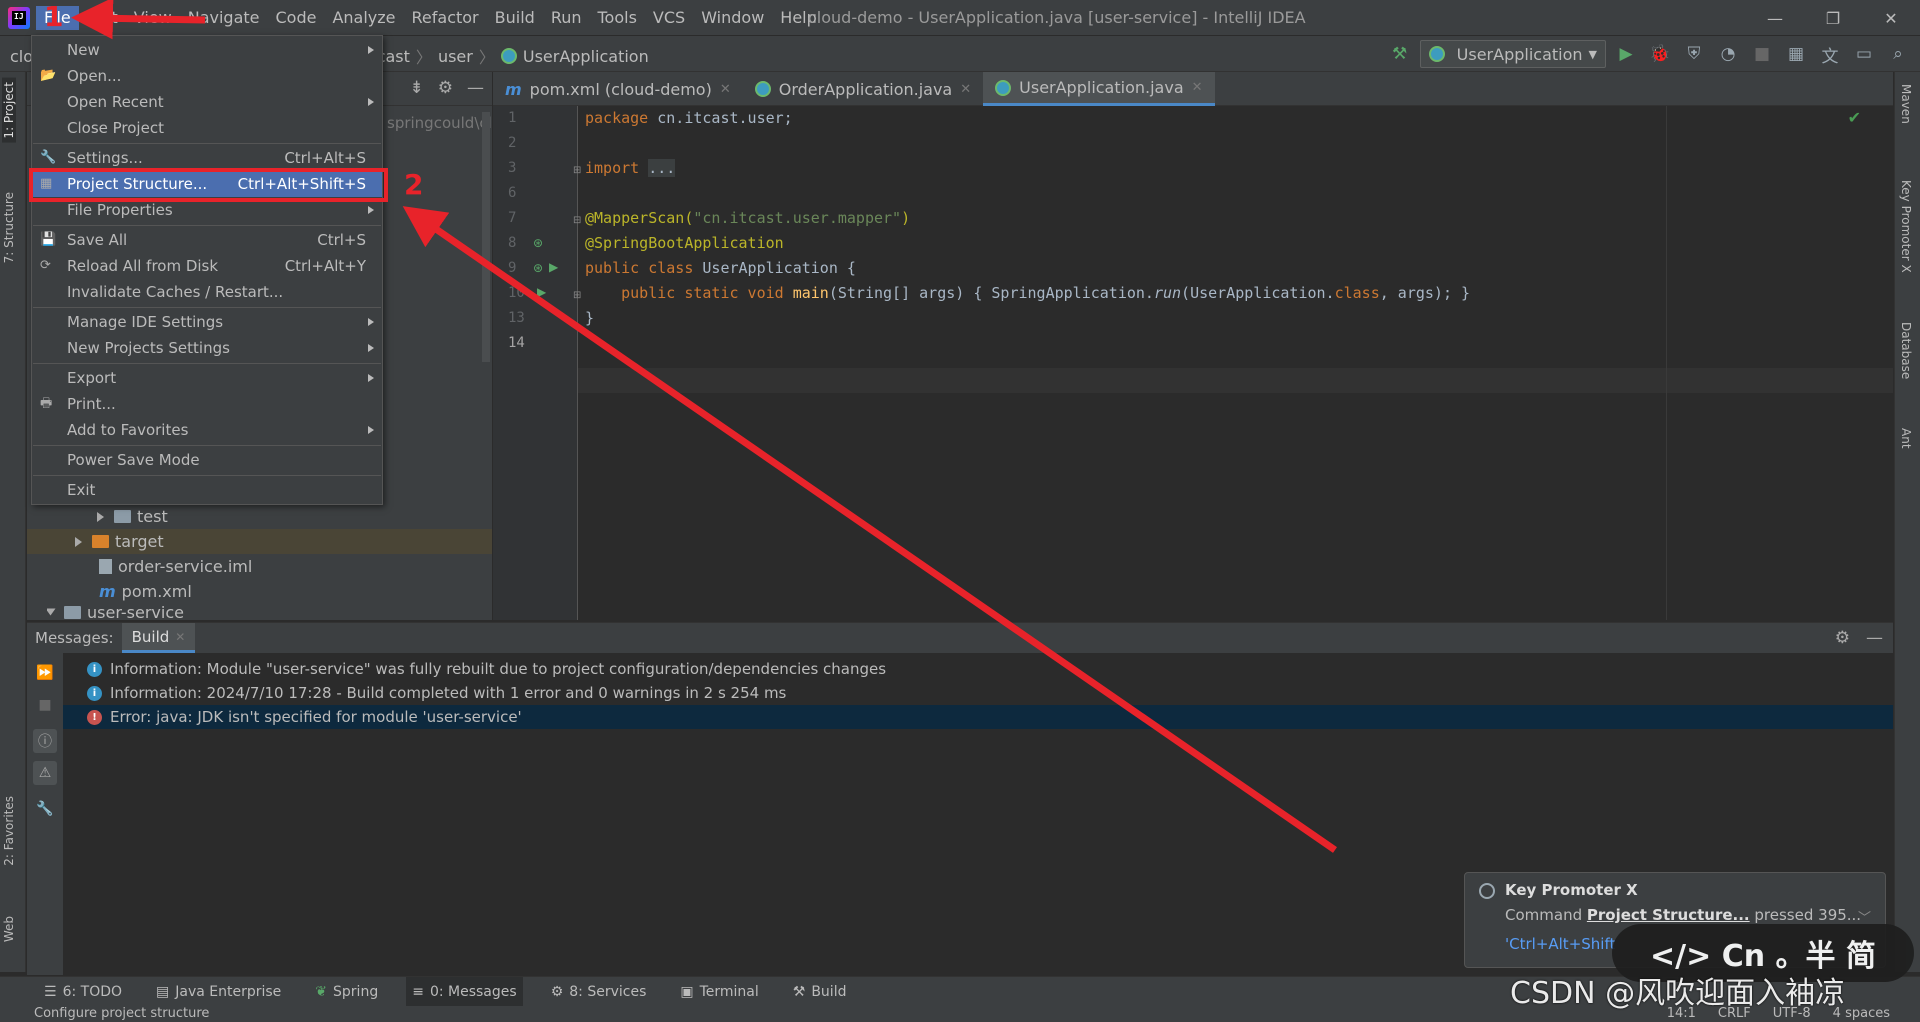  Describe the element at coordinates (222, 612) in the screenshot. I see `tree-item: user-service` at that location.